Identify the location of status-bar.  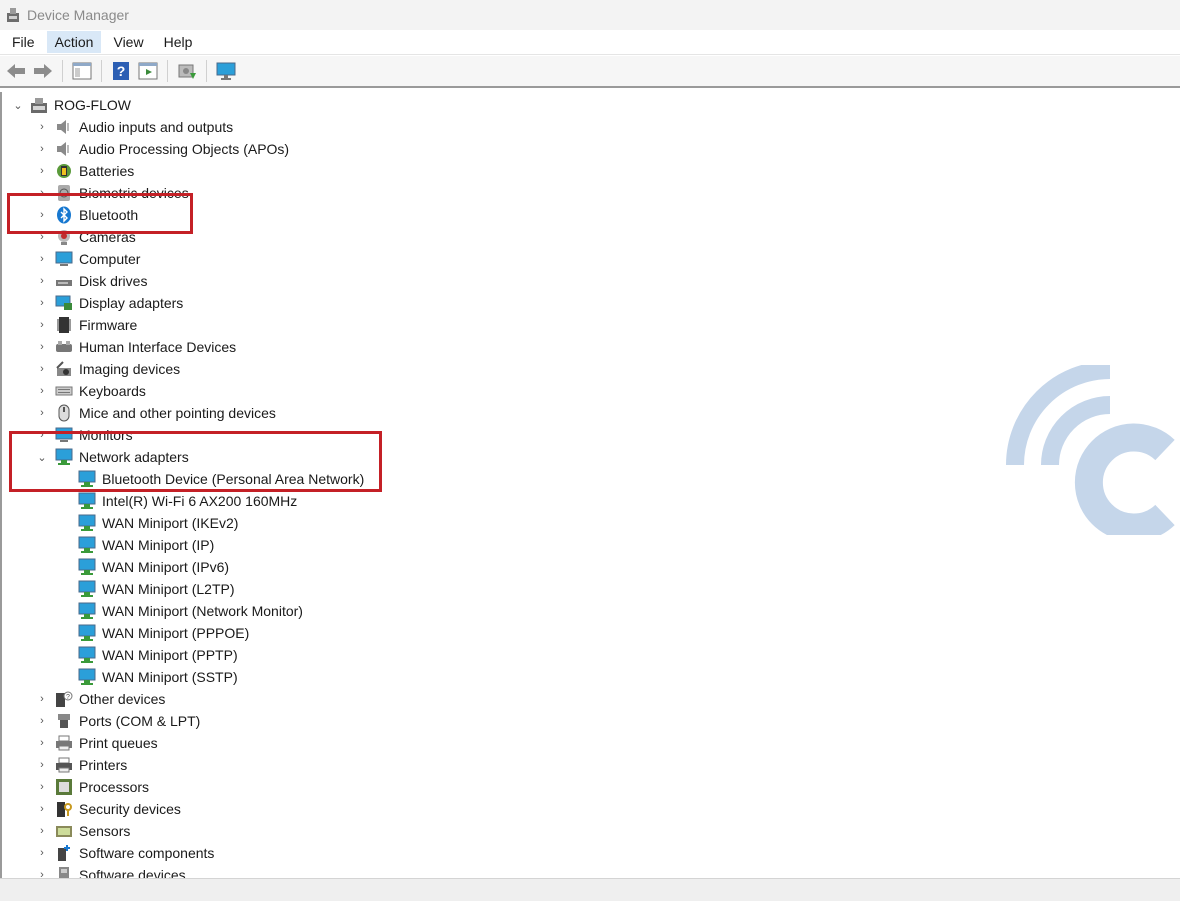
(590, 889).